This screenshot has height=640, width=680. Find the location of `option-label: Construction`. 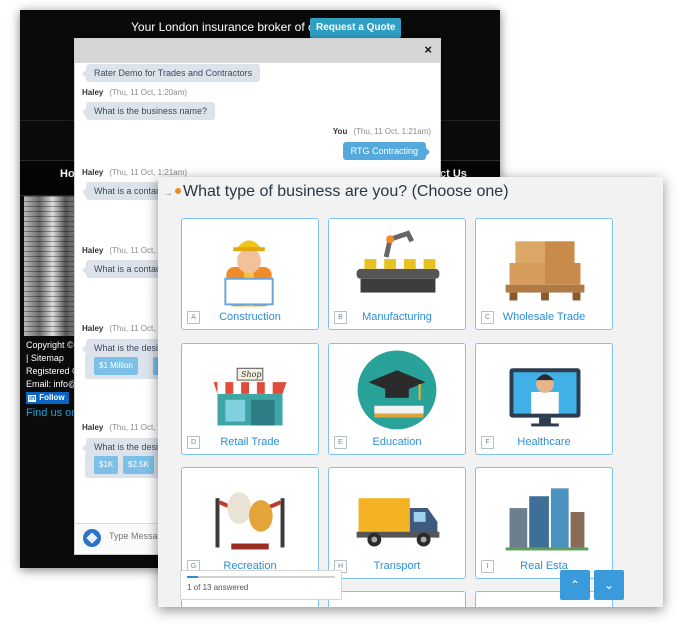

option-label: Construction is located at coordinates (250, 317).